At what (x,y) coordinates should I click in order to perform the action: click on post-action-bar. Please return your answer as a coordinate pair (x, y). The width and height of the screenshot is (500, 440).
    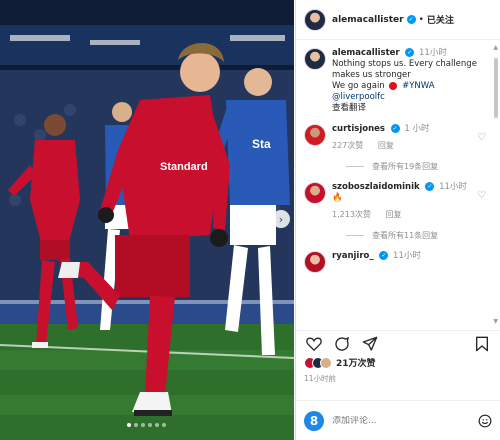
    Looking at the image, I should click on (398, 343).